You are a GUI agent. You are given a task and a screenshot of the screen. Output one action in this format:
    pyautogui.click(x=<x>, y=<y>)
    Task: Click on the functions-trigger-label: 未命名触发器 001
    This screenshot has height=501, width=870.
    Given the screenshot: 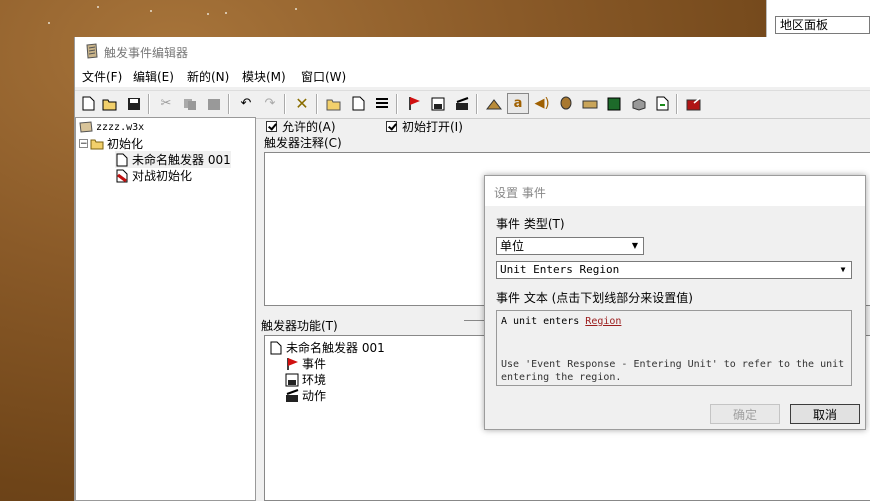 What is the action you would take?
    pyautogui.click(x=335, y=348)
    